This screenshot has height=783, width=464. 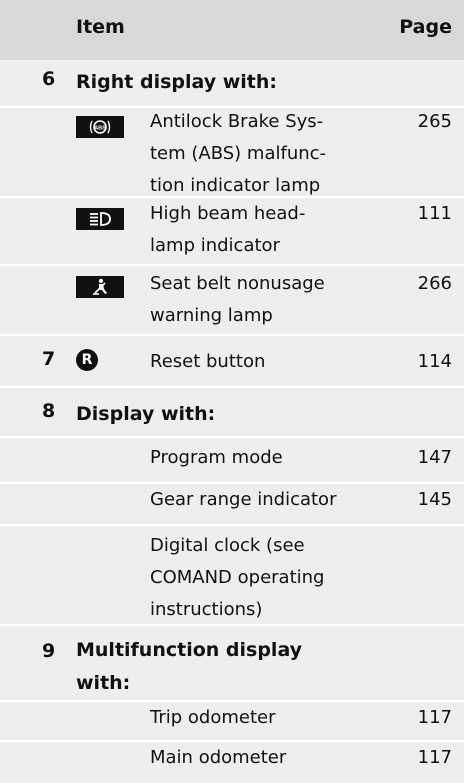 I want to click on row-description: Gear range indicator, so click(x=243, y=499).